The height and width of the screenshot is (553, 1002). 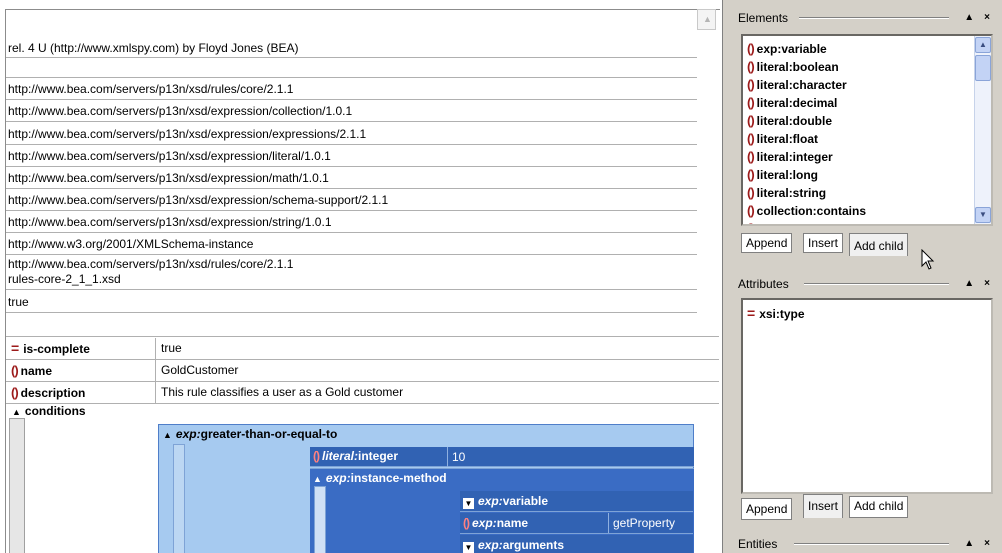 What do you see at coordinates (867, 396) in the screenshot?
I see `attributes-list: = xsi:type` at bounding box center [867, 396].